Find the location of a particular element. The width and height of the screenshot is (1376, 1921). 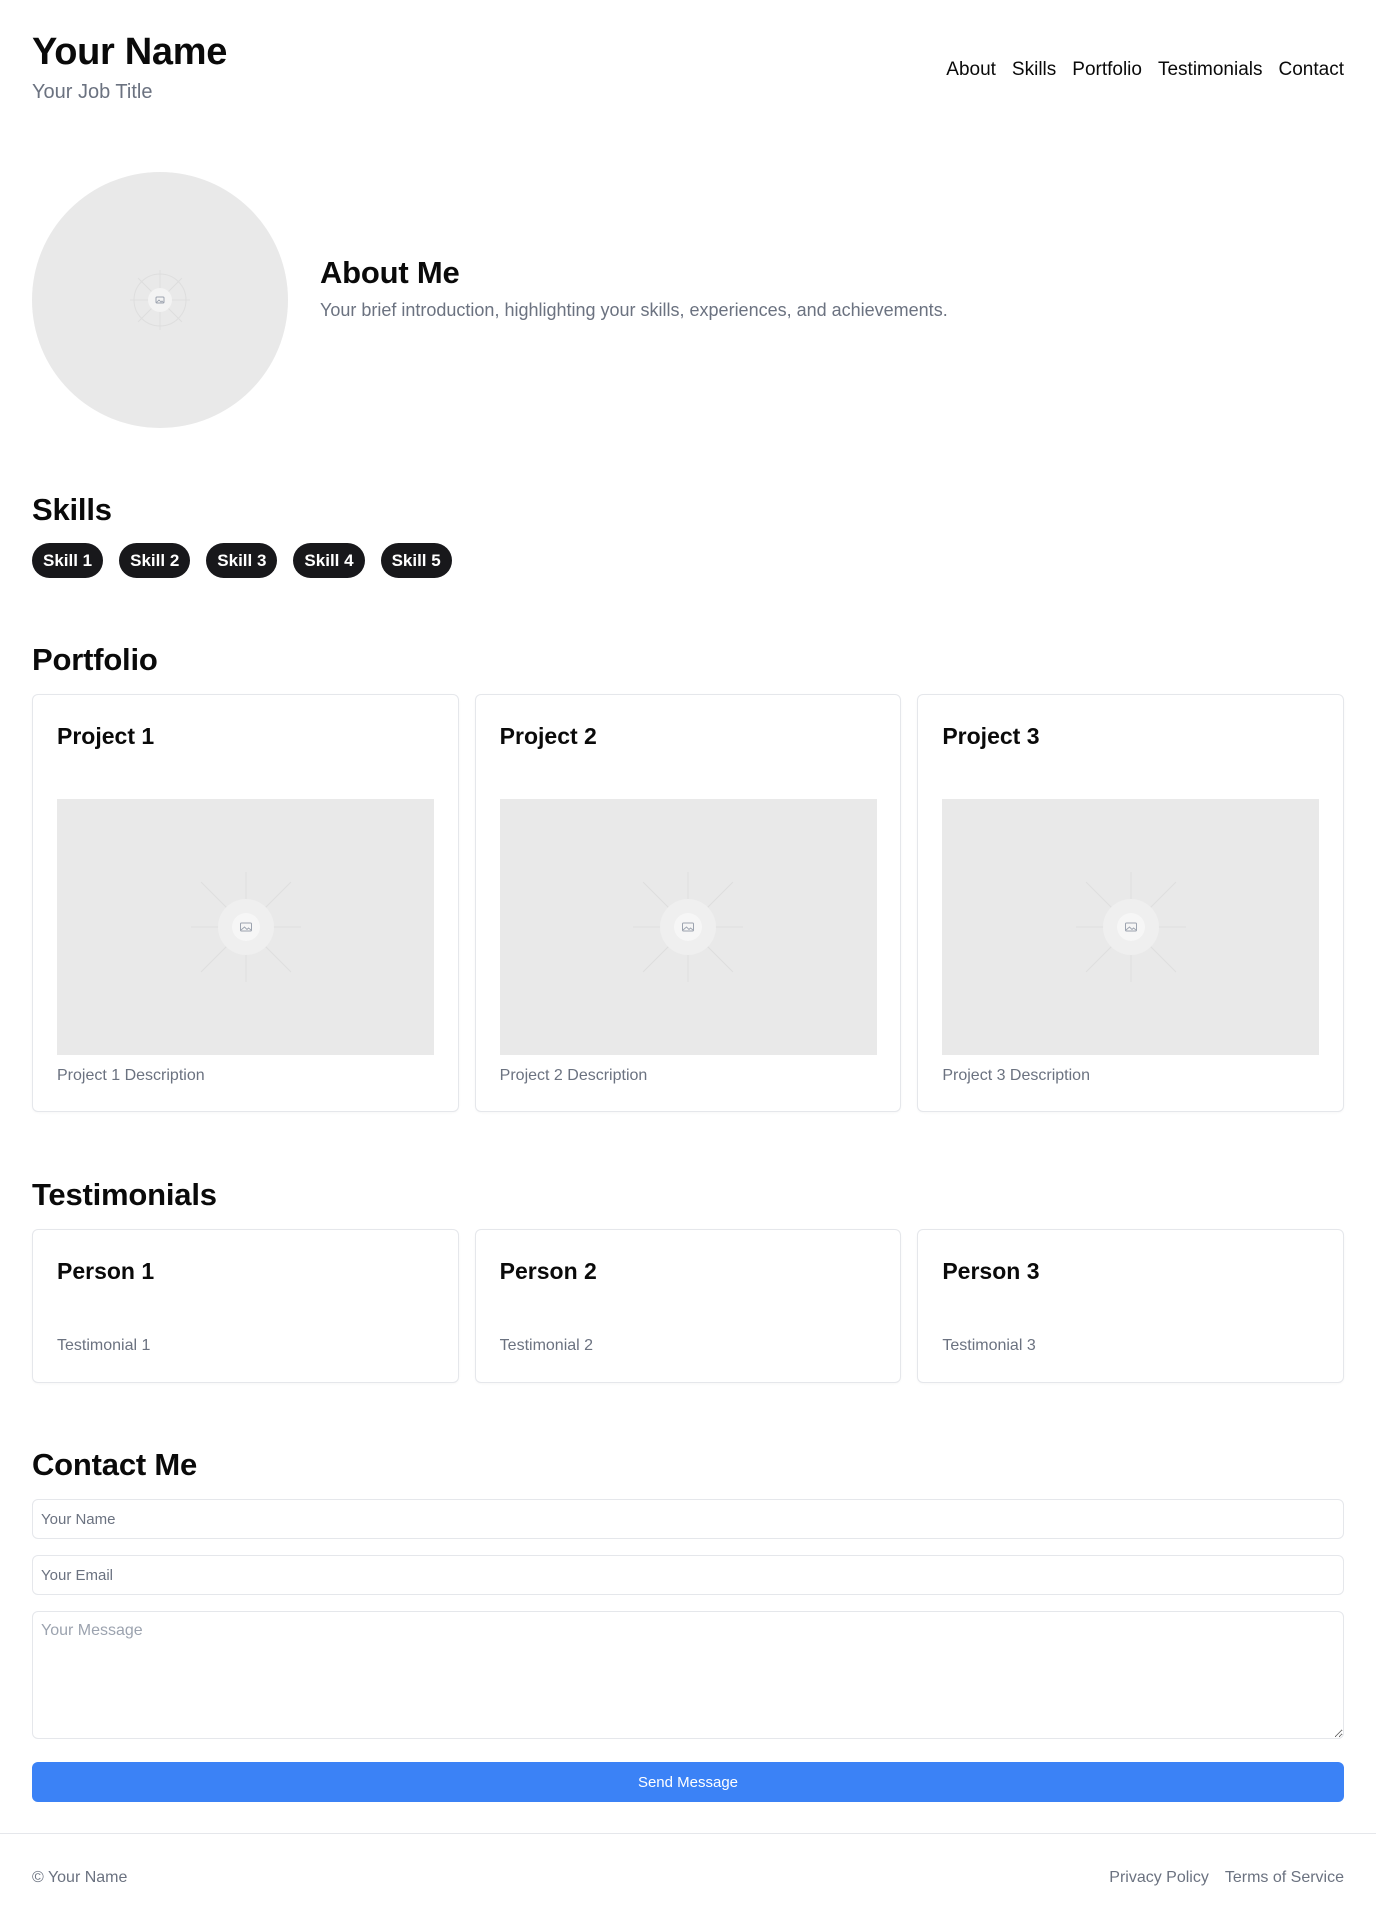

testimonials-heading: Testimonials is located at coordinates (124, 1194).